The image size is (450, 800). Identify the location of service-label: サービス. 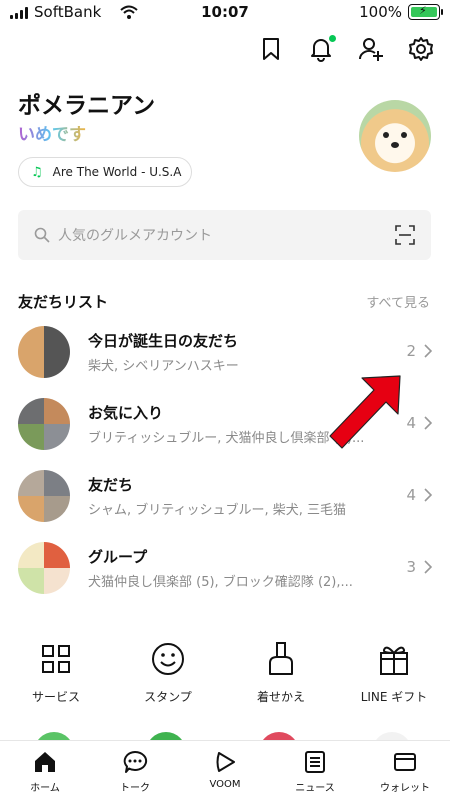
(55, 697).